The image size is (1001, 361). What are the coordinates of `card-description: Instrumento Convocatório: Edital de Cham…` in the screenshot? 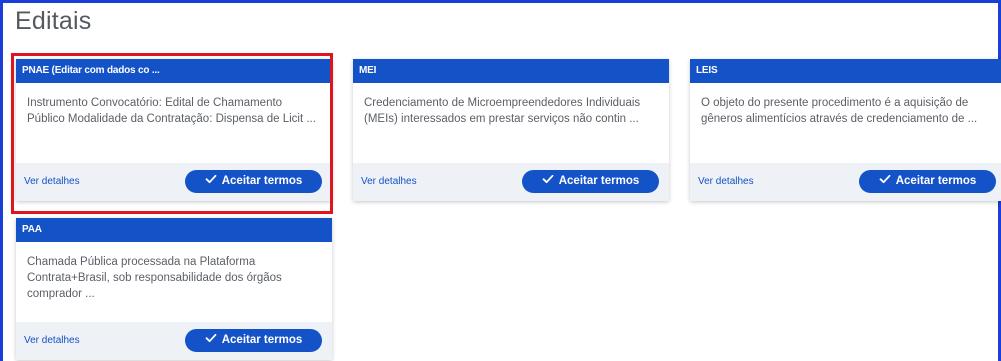 It's located at (171, 111).